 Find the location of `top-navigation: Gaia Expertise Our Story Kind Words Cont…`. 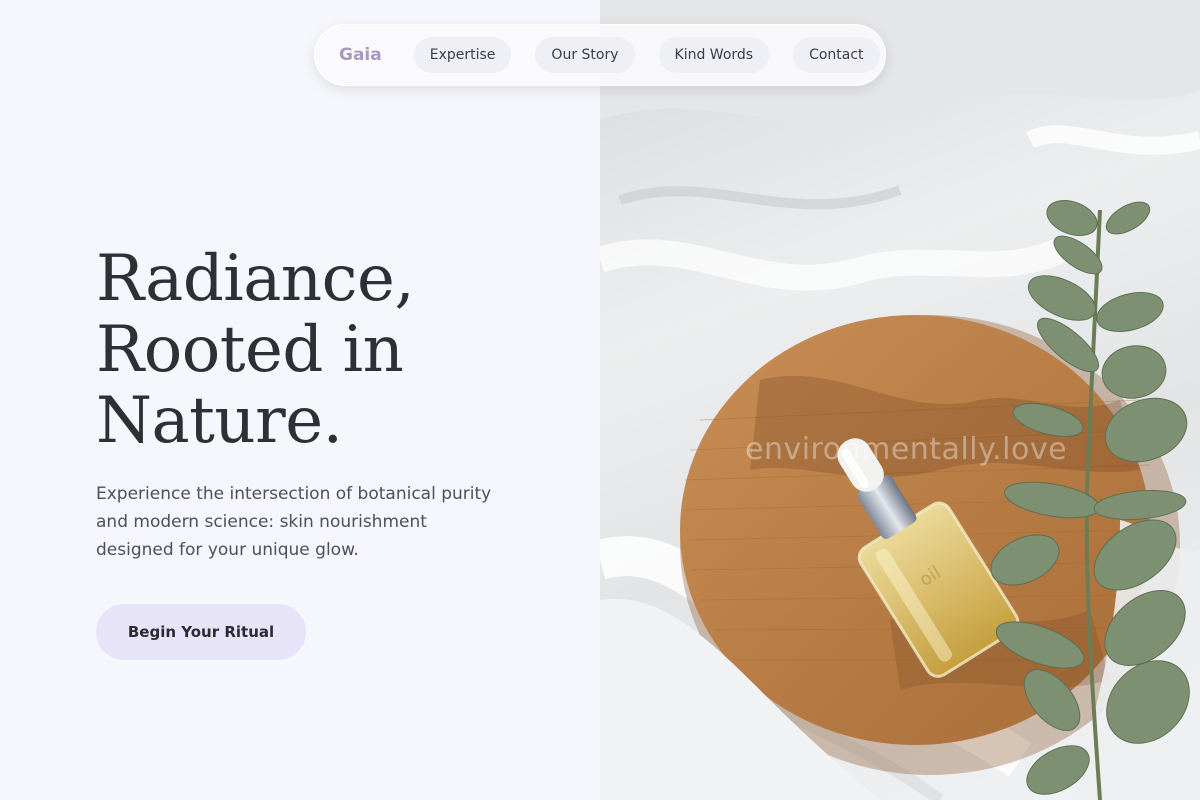

top-navigation: Gaia Expertise Our Story Kind Words Cont… is located at coordinates (600, 55).